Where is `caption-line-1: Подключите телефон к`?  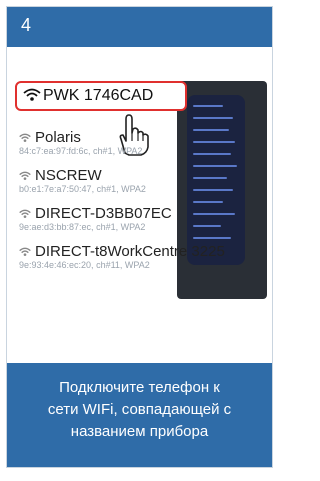
caption-line-1: Подключите телефон к is located at coordinates (139, 387).